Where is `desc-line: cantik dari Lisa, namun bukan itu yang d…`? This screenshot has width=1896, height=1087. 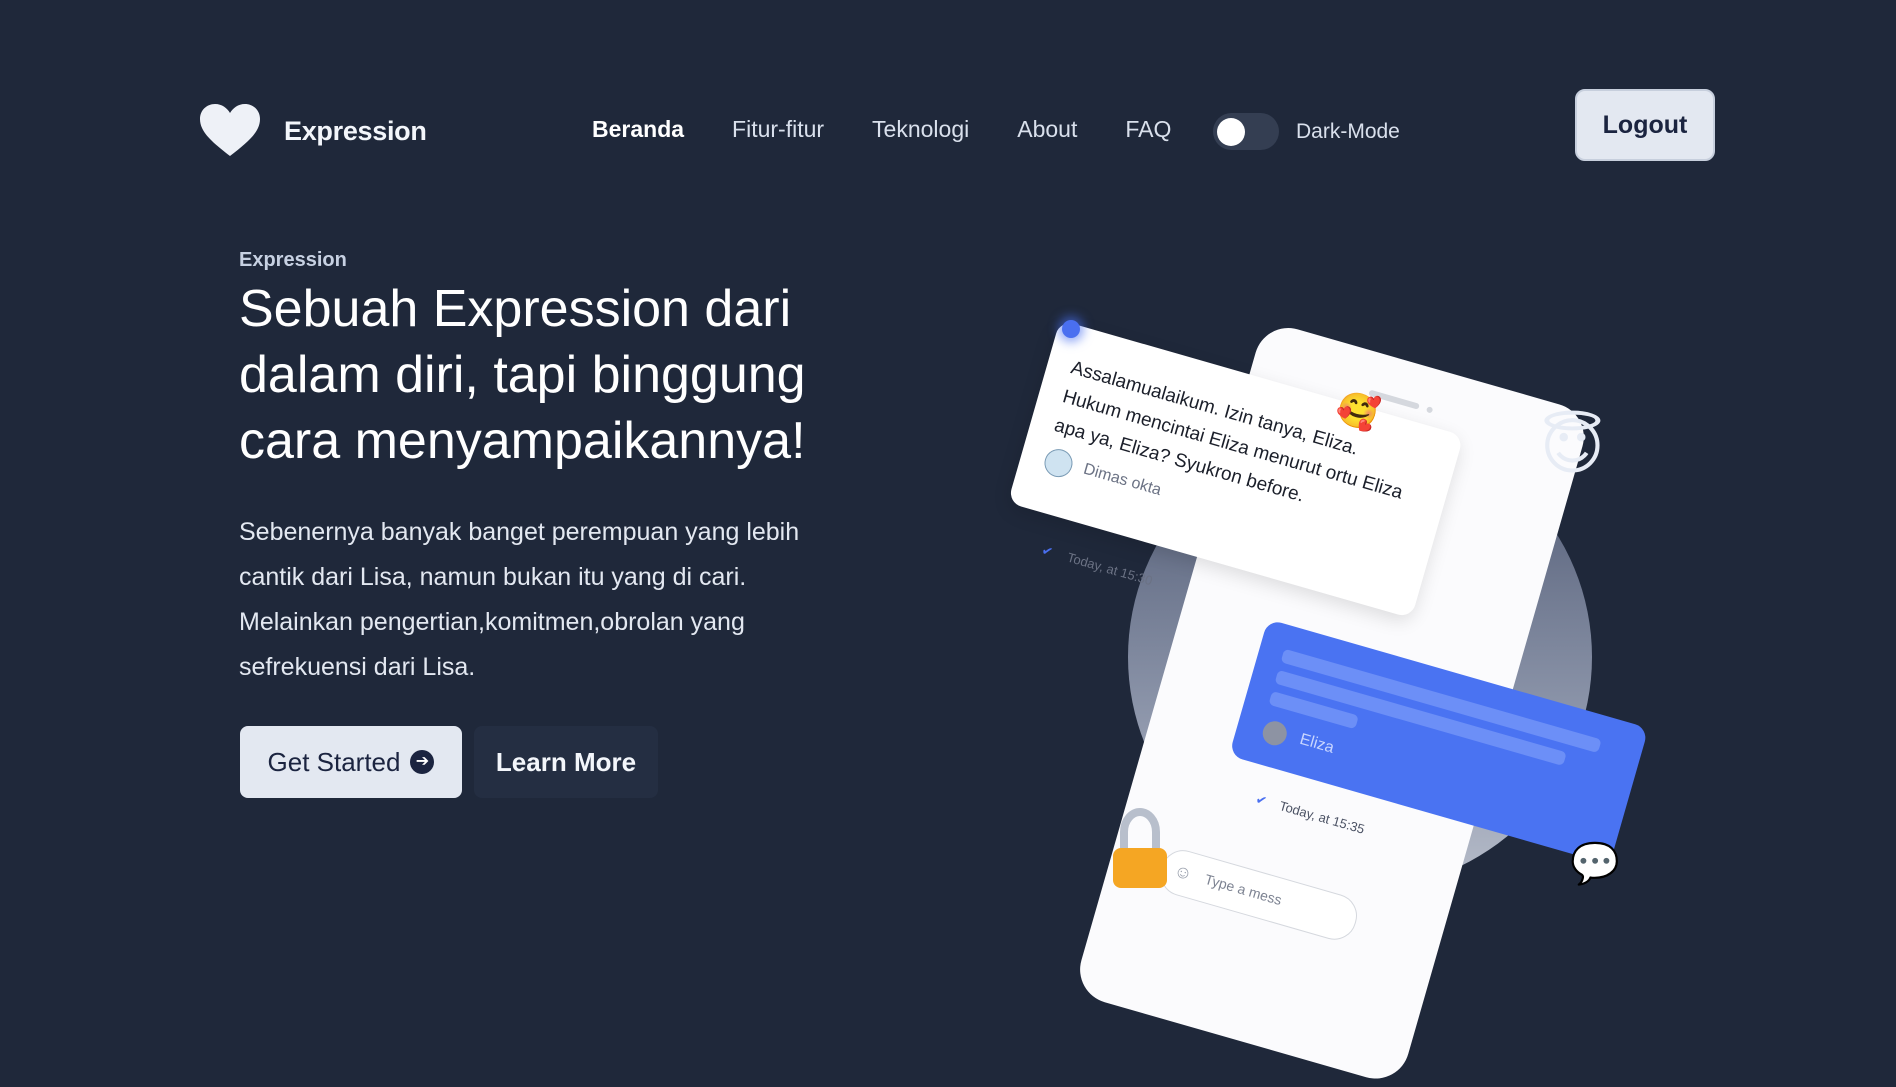
desc-line: cantik dari Lisa, namun bukan itu yang d… is located at coordinates (493, 577).